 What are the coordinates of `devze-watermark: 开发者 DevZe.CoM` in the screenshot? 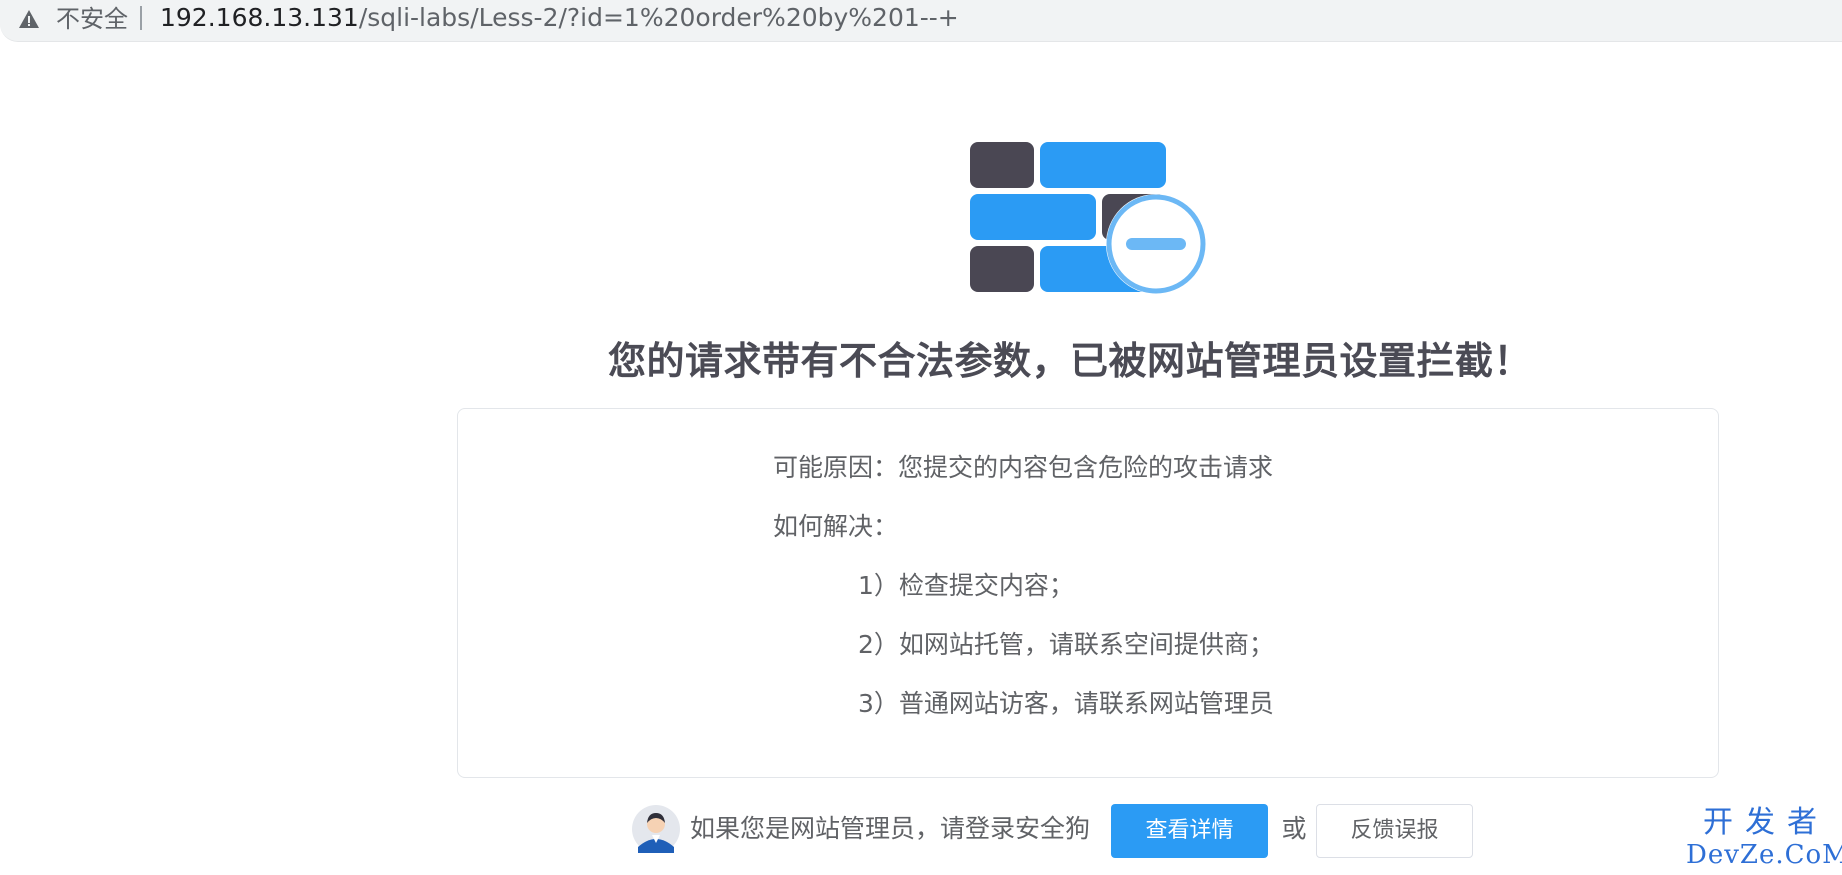 It's located at (1764, 838).